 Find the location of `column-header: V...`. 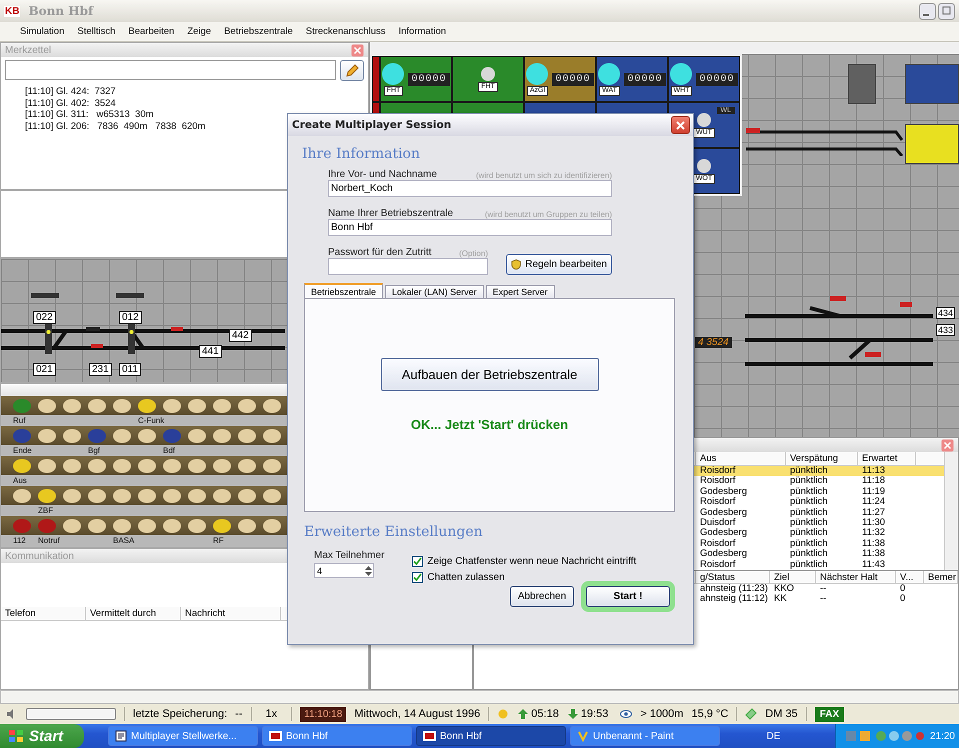

column-header: V... is located at coordinates (910, 576).